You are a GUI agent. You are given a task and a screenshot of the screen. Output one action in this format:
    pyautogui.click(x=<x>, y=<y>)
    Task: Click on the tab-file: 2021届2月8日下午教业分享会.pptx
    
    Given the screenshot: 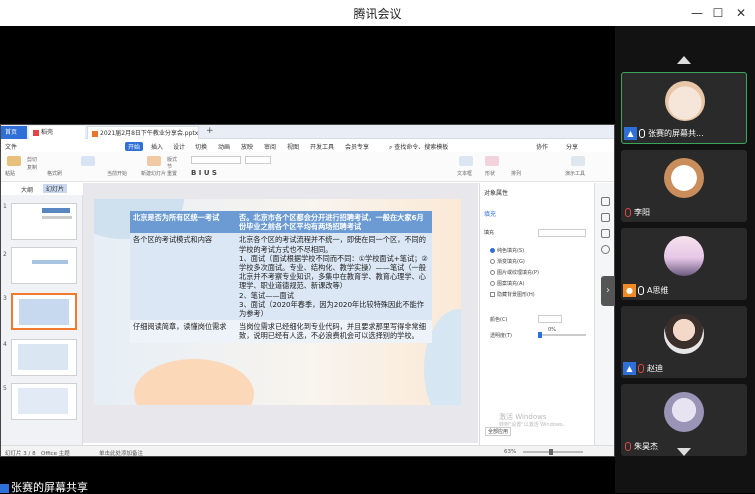 What is the action you would take?
    pyautogui.click(x=143, y=132)
    